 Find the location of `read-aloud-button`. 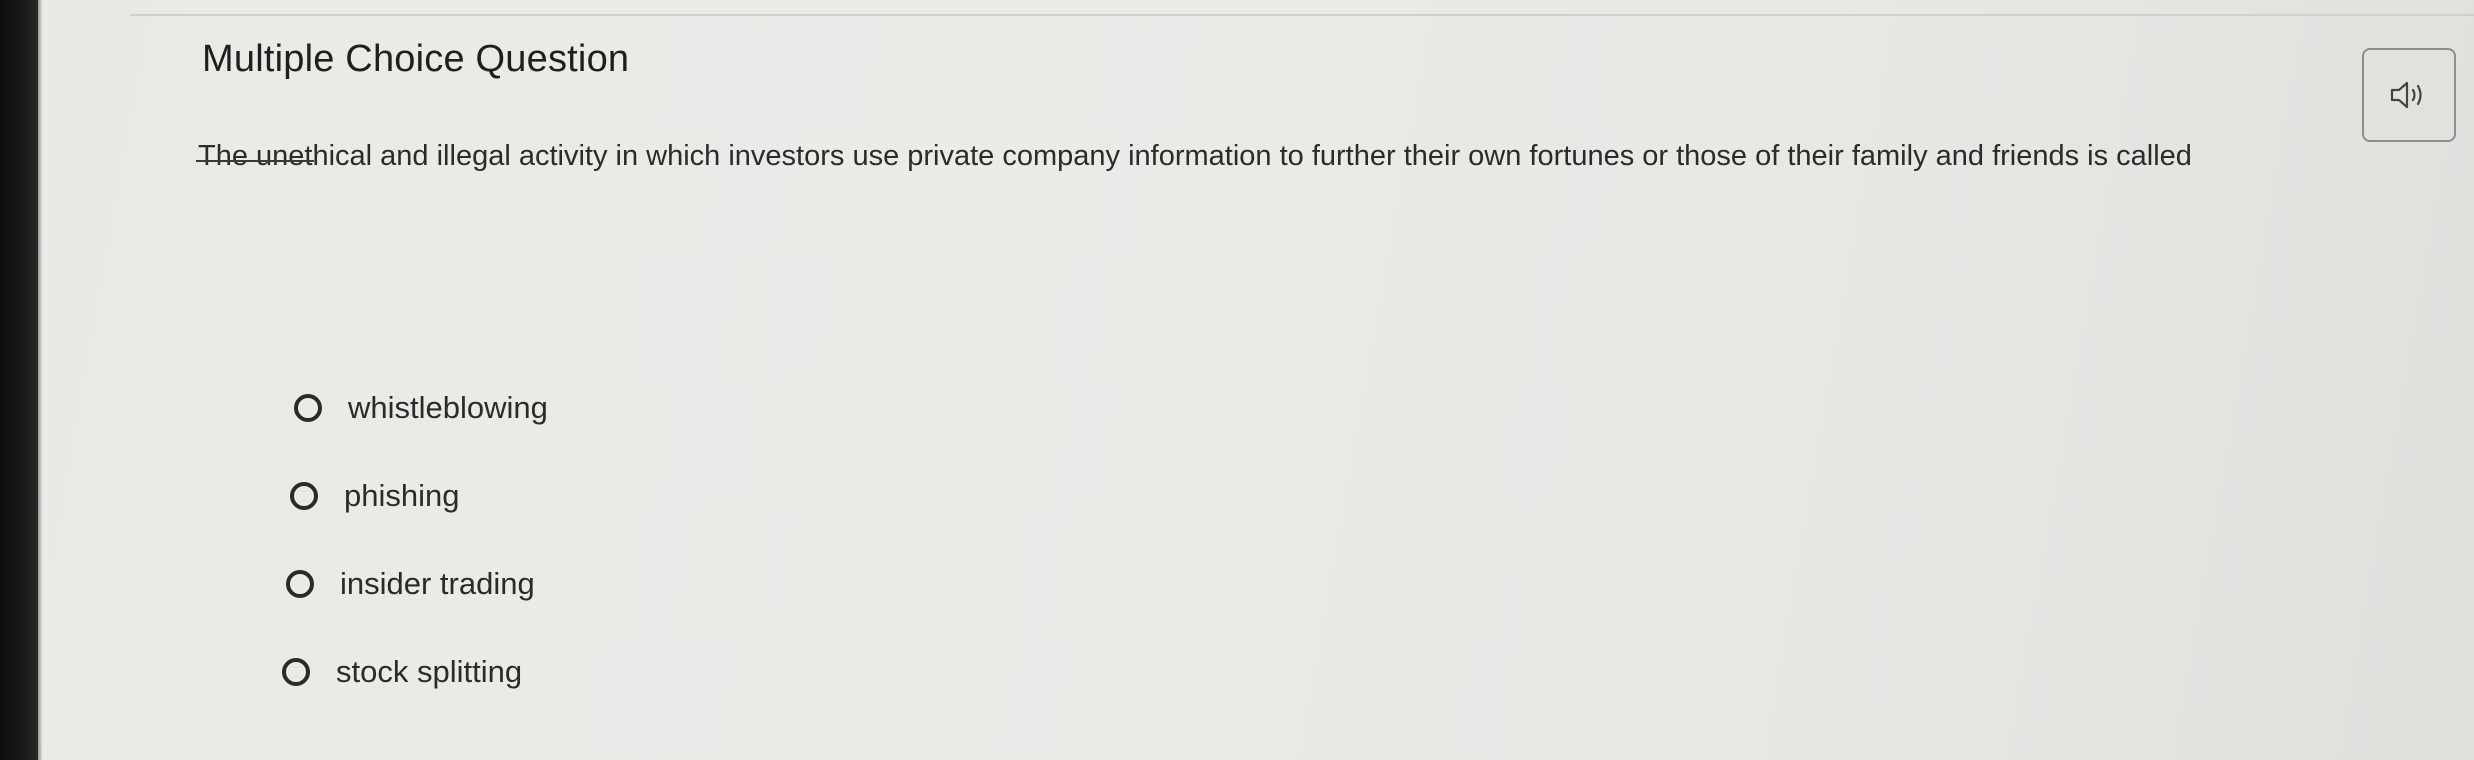

read-aloud-button is located at coordinates (2409, 95).